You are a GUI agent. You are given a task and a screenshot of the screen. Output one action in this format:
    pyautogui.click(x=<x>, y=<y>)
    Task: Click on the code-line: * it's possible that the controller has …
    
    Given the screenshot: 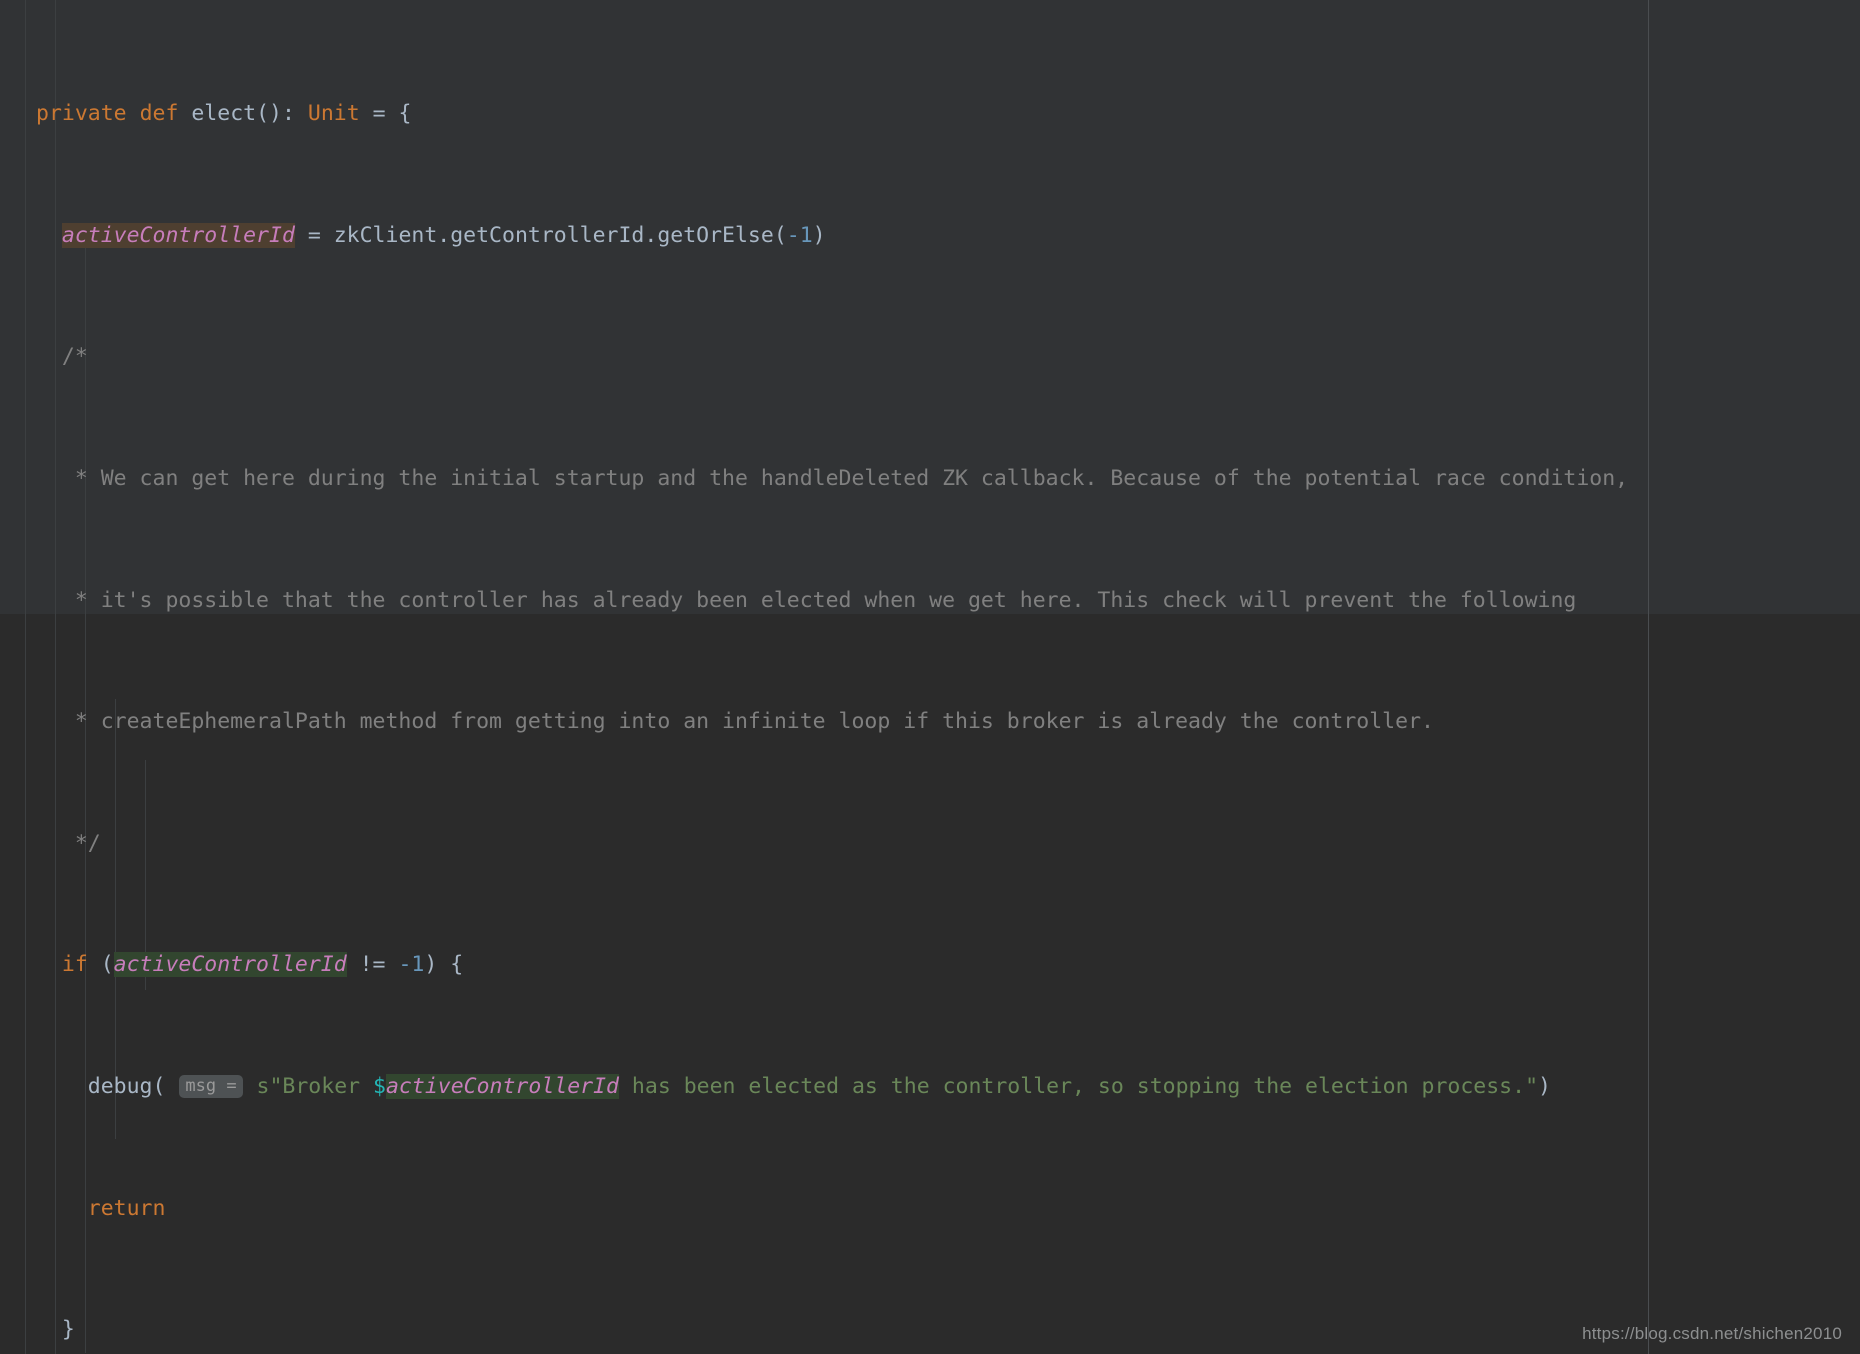 What is the action you would take?
    pyautogui.click(x=806, y=600)
    